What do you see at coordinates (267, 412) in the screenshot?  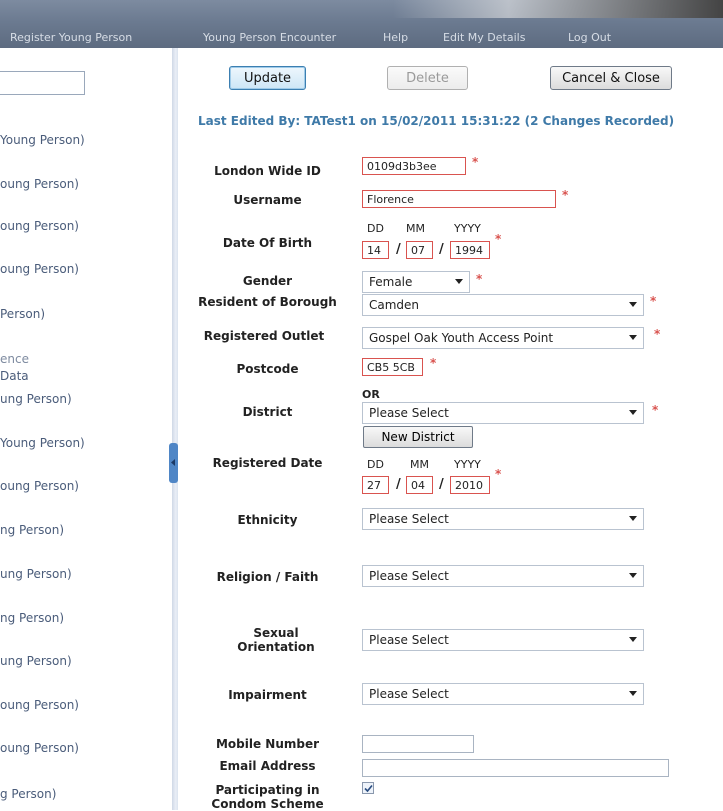 I see `district-label: District` at bounding box center [267, 412].